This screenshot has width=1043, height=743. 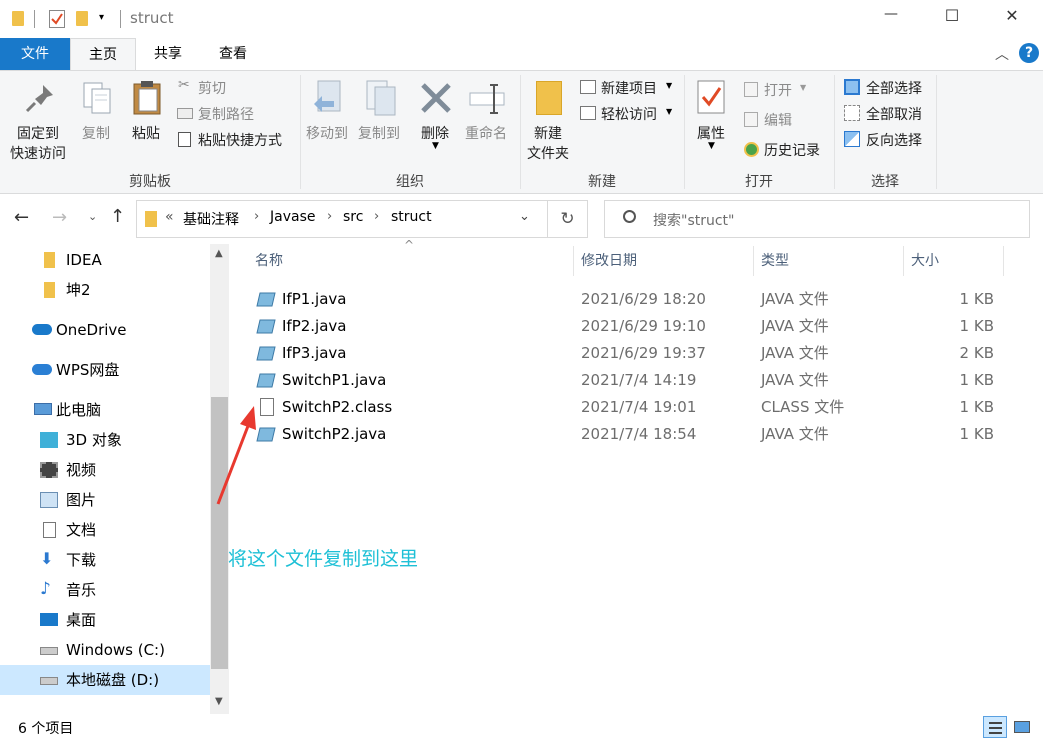 What do you see at coordinates (148, 114) in the screenshot?
I see `paste-button: 粘贴` at bounding box center [148, 114].